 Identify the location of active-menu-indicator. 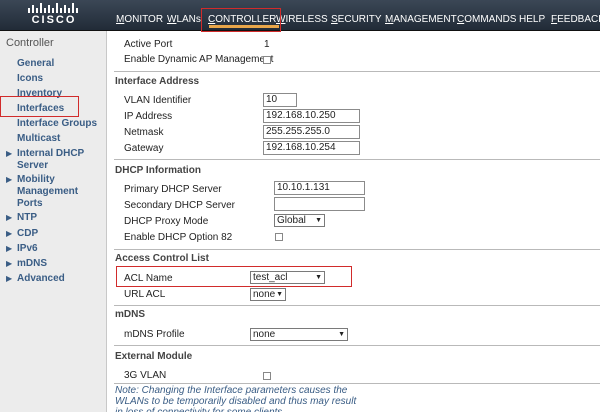
(244, 26).